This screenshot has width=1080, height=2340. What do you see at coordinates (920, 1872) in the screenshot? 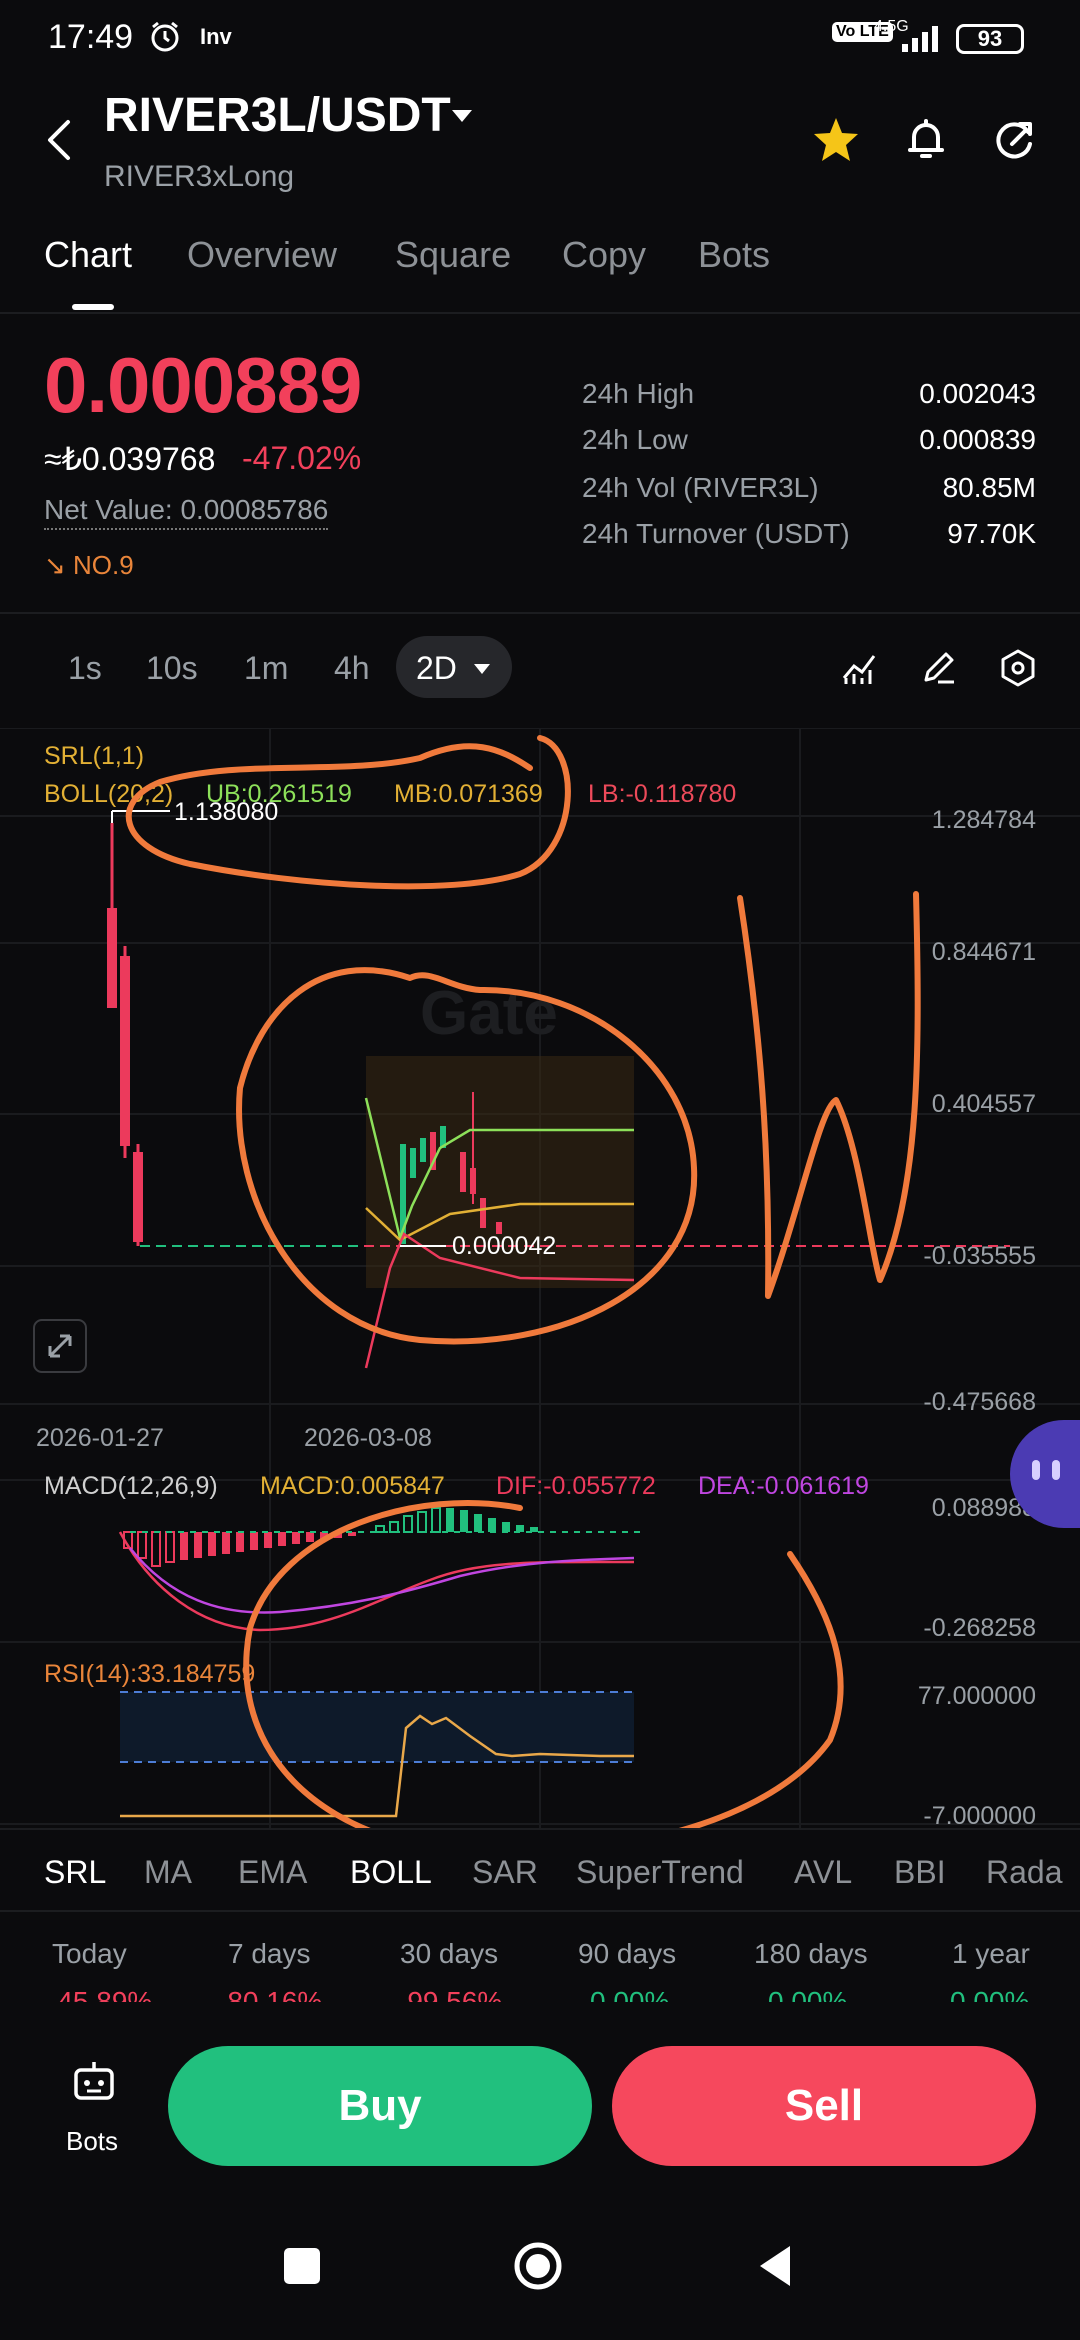
I see `indicator-bbi: BBI` at bounding box center [920, 1872].